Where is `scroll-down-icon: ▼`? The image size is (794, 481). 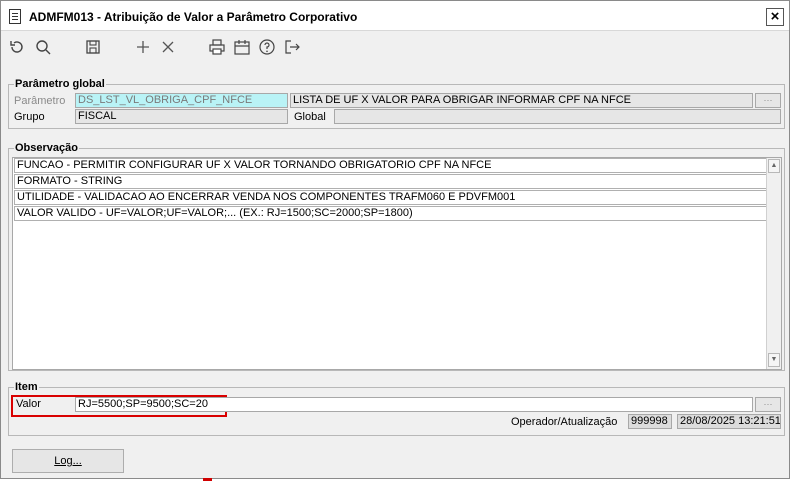 scroll-down-icon: ▼ is located at coordinates (774, 360).